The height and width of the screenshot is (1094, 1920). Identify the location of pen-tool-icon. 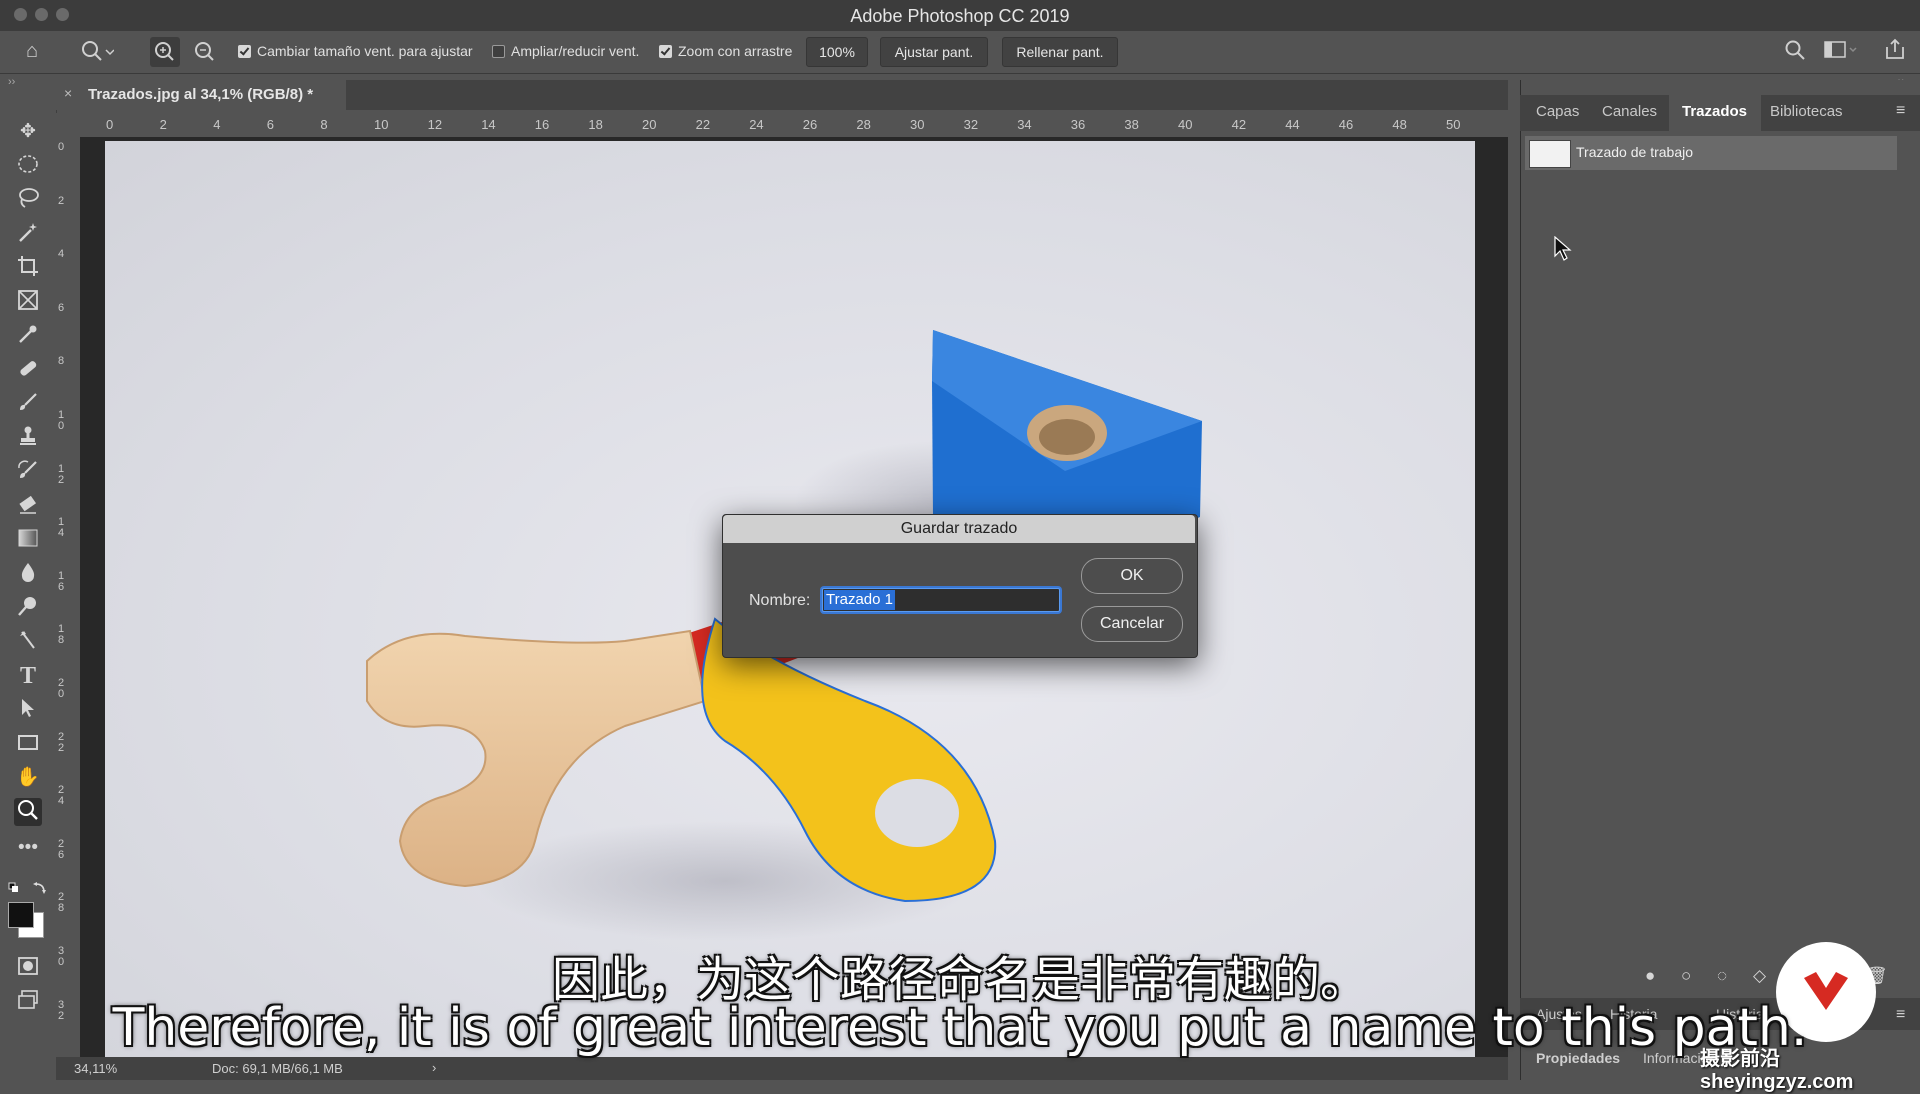
(28, 642).